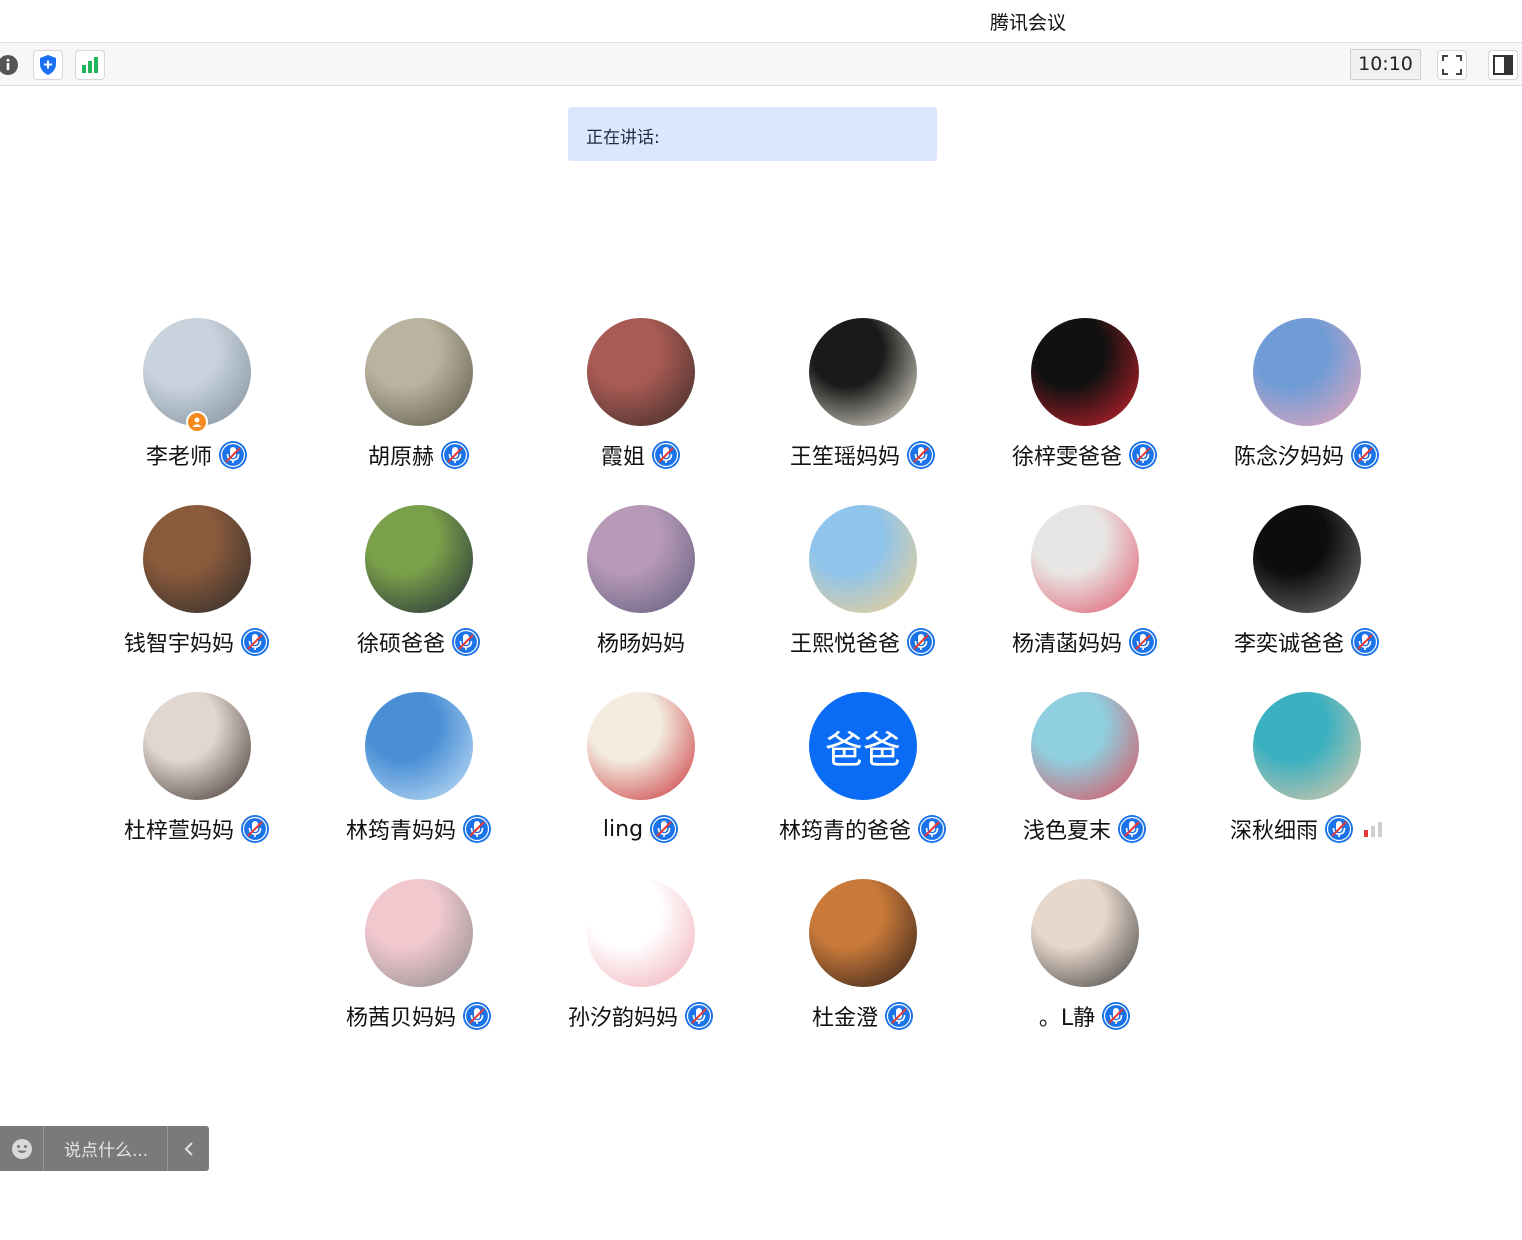 Image resolution: width=1522 pixels, height=1240 pixels. What do you see at coordinates (178, 457) in the screenshot?
I see `participant-name: 李老师` at bounding box center [178, 457].